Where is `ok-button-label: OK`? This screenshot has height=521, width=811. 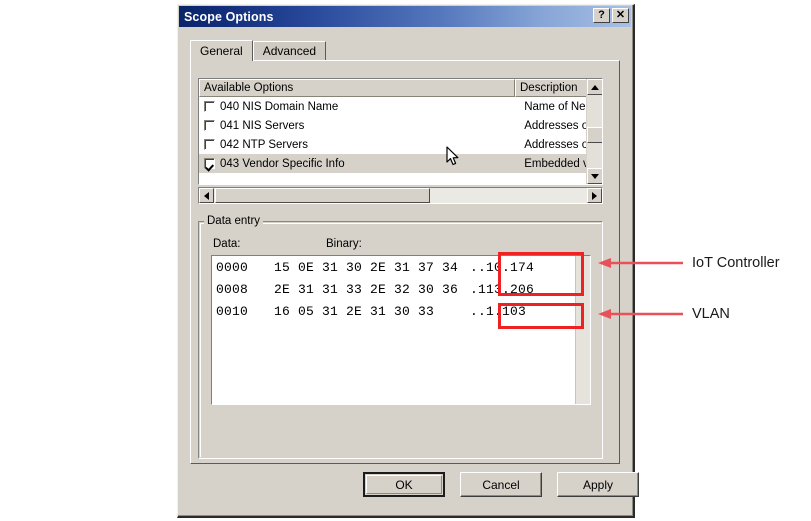 ok-button-label: OK is located at coordinates (404, 484).